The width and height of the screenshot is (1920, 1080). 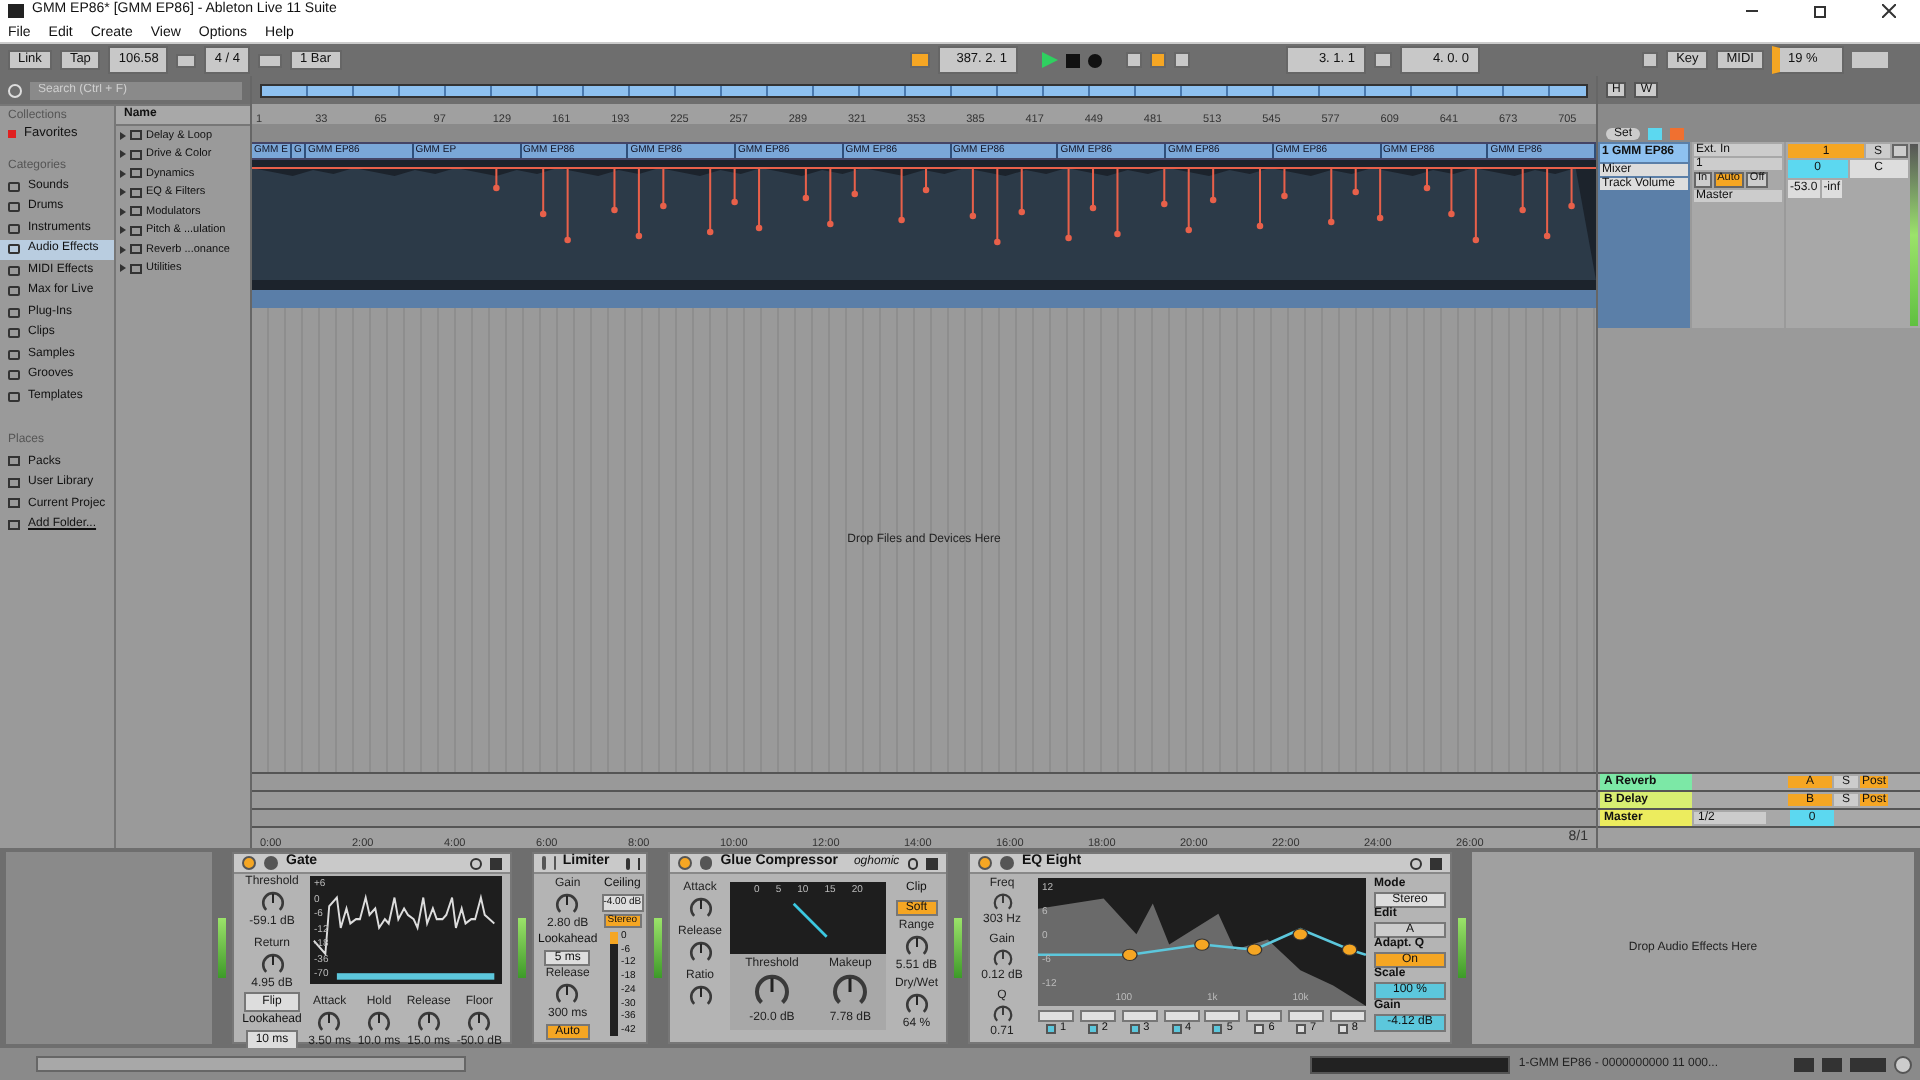 What do you see at coordinates (1889, 11) in the screenshot?
I see `close-icon` at bounding box center [1889, 11].